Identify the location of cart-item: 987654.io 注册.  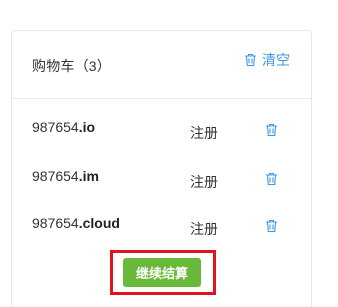
(161, 131).